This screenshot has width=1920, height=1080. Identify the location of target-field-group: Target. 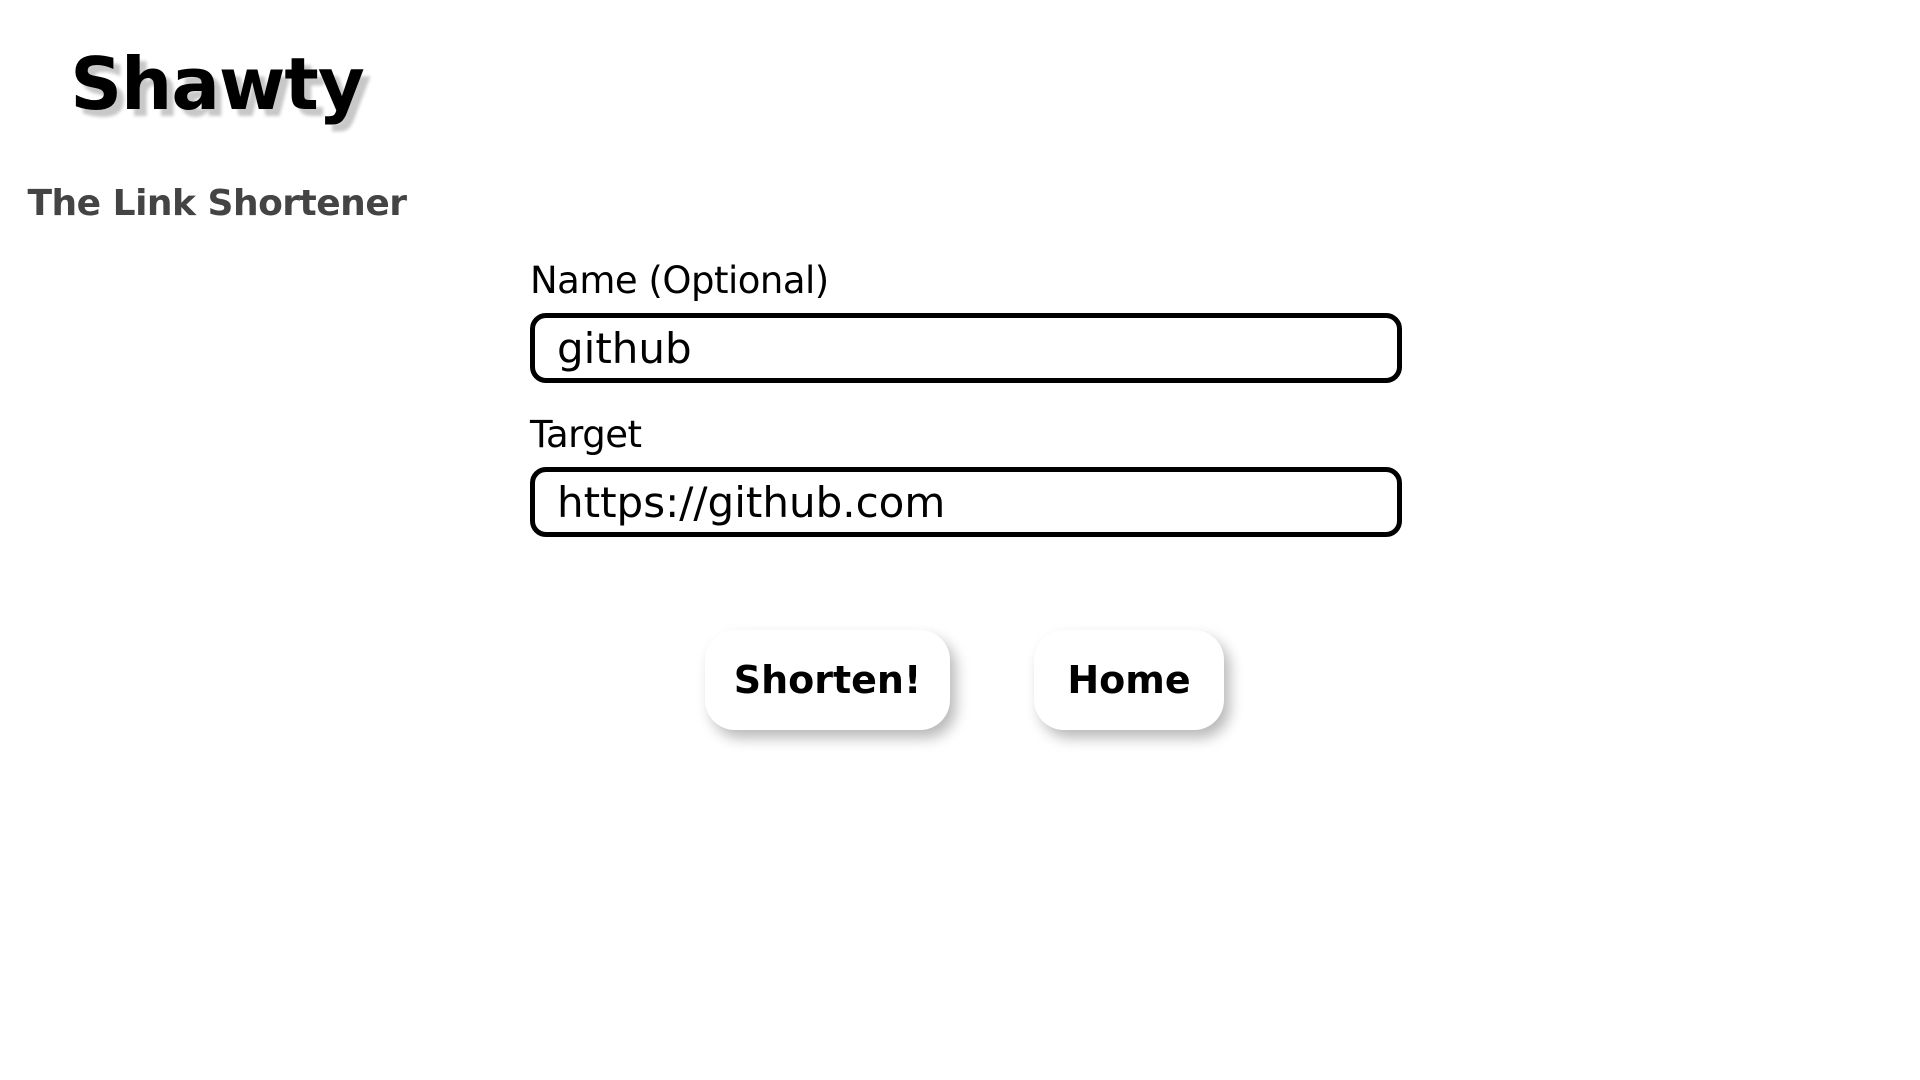
(966, 474).